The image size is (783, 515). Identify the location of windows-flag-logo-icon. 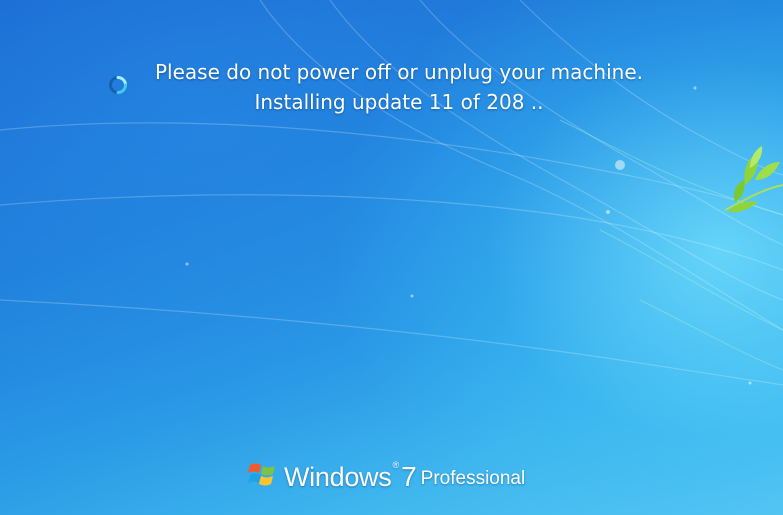
(261, 474).